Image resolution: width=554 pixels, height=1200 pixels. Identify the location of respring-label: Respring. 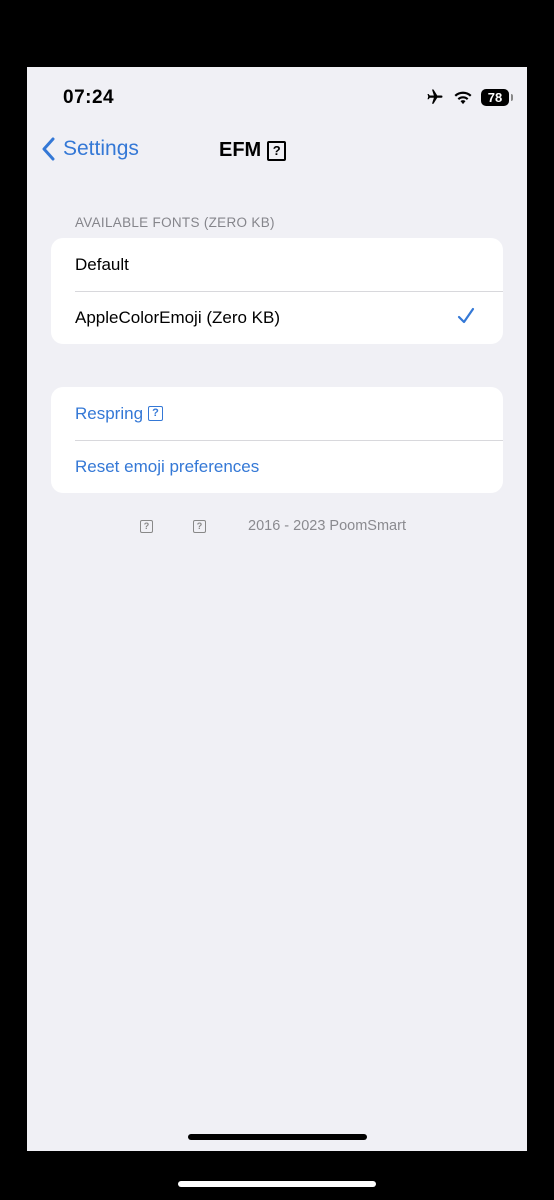
(109, 413).